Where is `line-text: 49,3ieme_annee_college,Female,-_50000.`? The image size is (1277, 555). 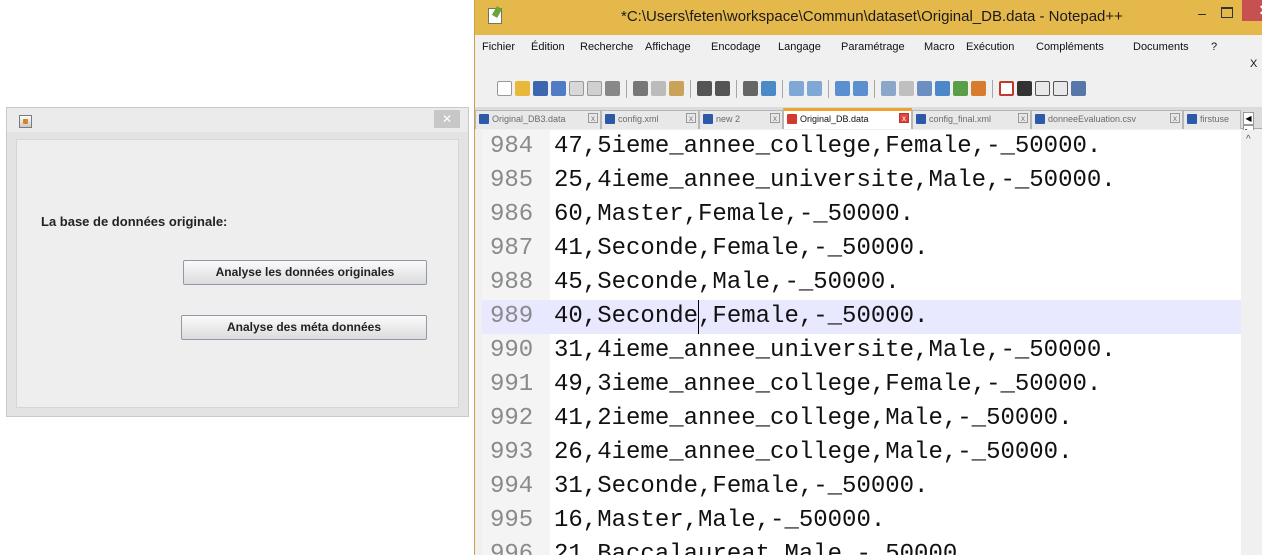
line-text: 49,3ieme_annee_college,Female,-_50000. is located at coordinates (827, 385).